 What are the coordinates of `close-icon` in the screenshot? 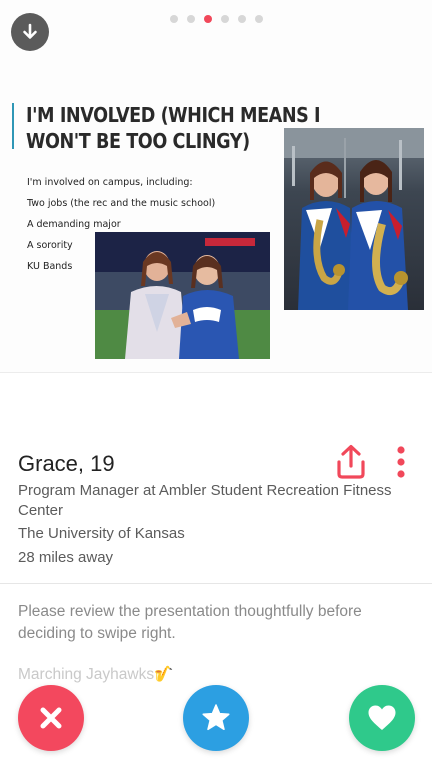 It's located at (51, 718).